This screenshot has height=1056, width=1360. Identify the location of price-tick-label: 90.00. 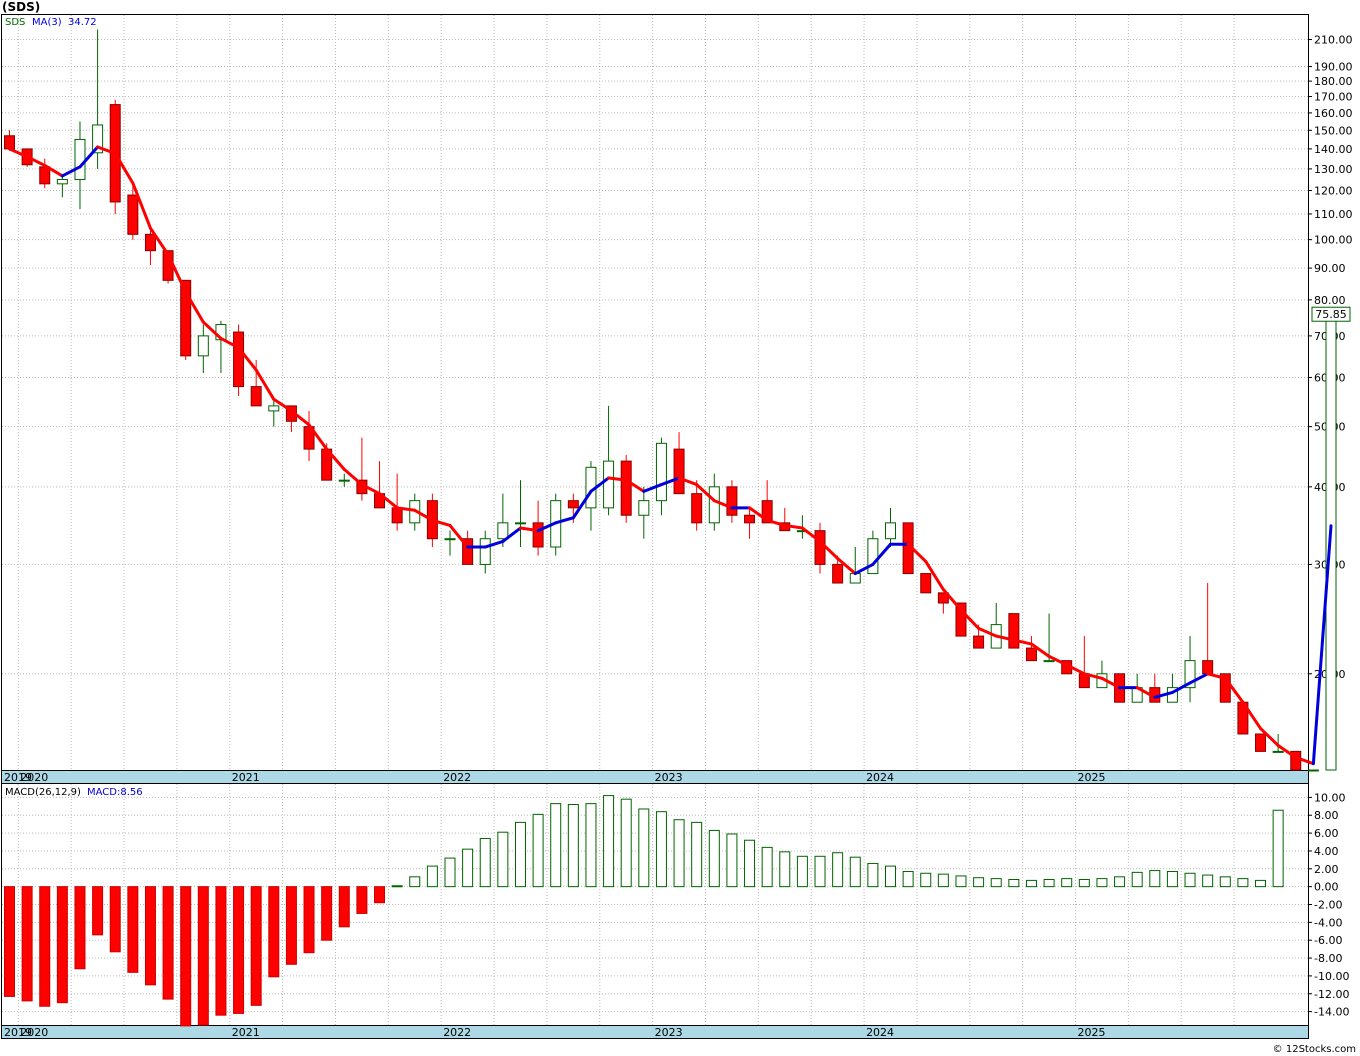
(1330, 268).